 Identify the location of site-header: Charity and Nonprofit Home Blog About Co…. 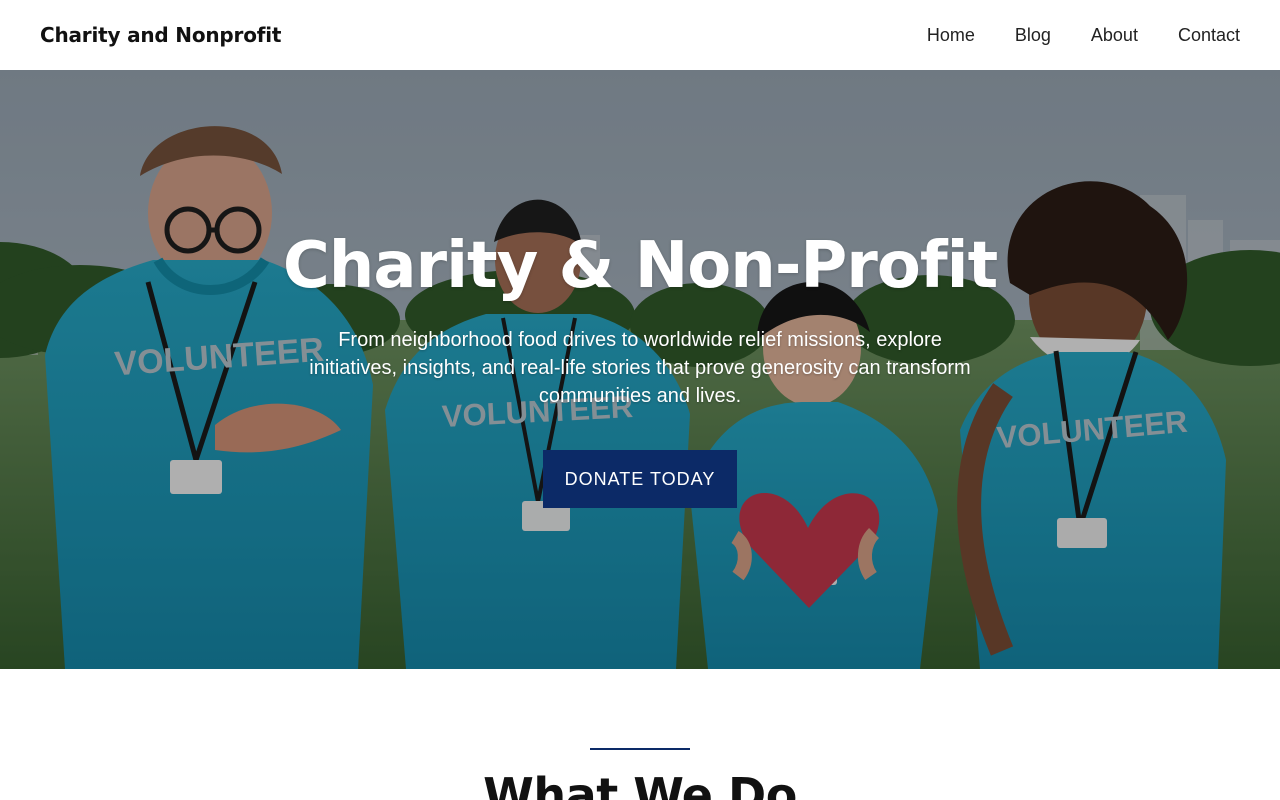
(640, 35).